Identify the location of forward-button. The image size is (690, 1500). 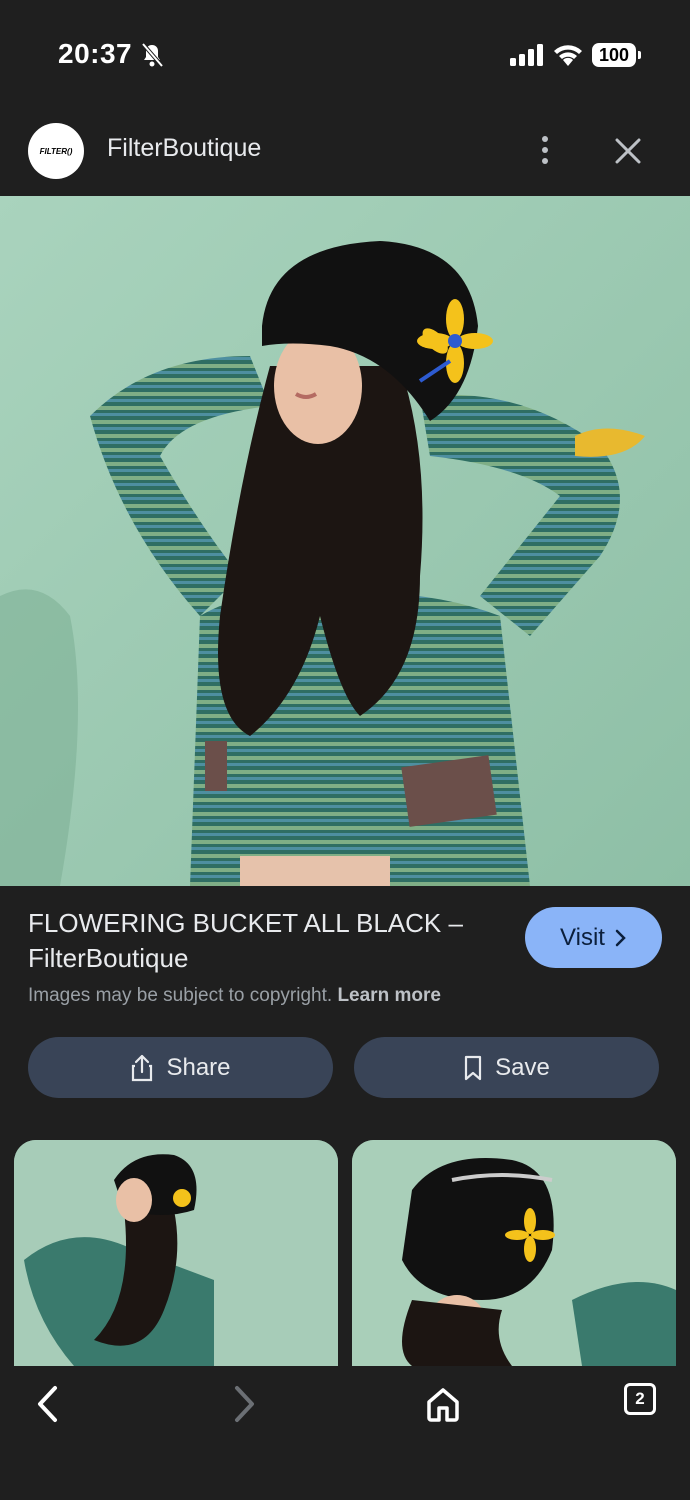
(244, 1404).